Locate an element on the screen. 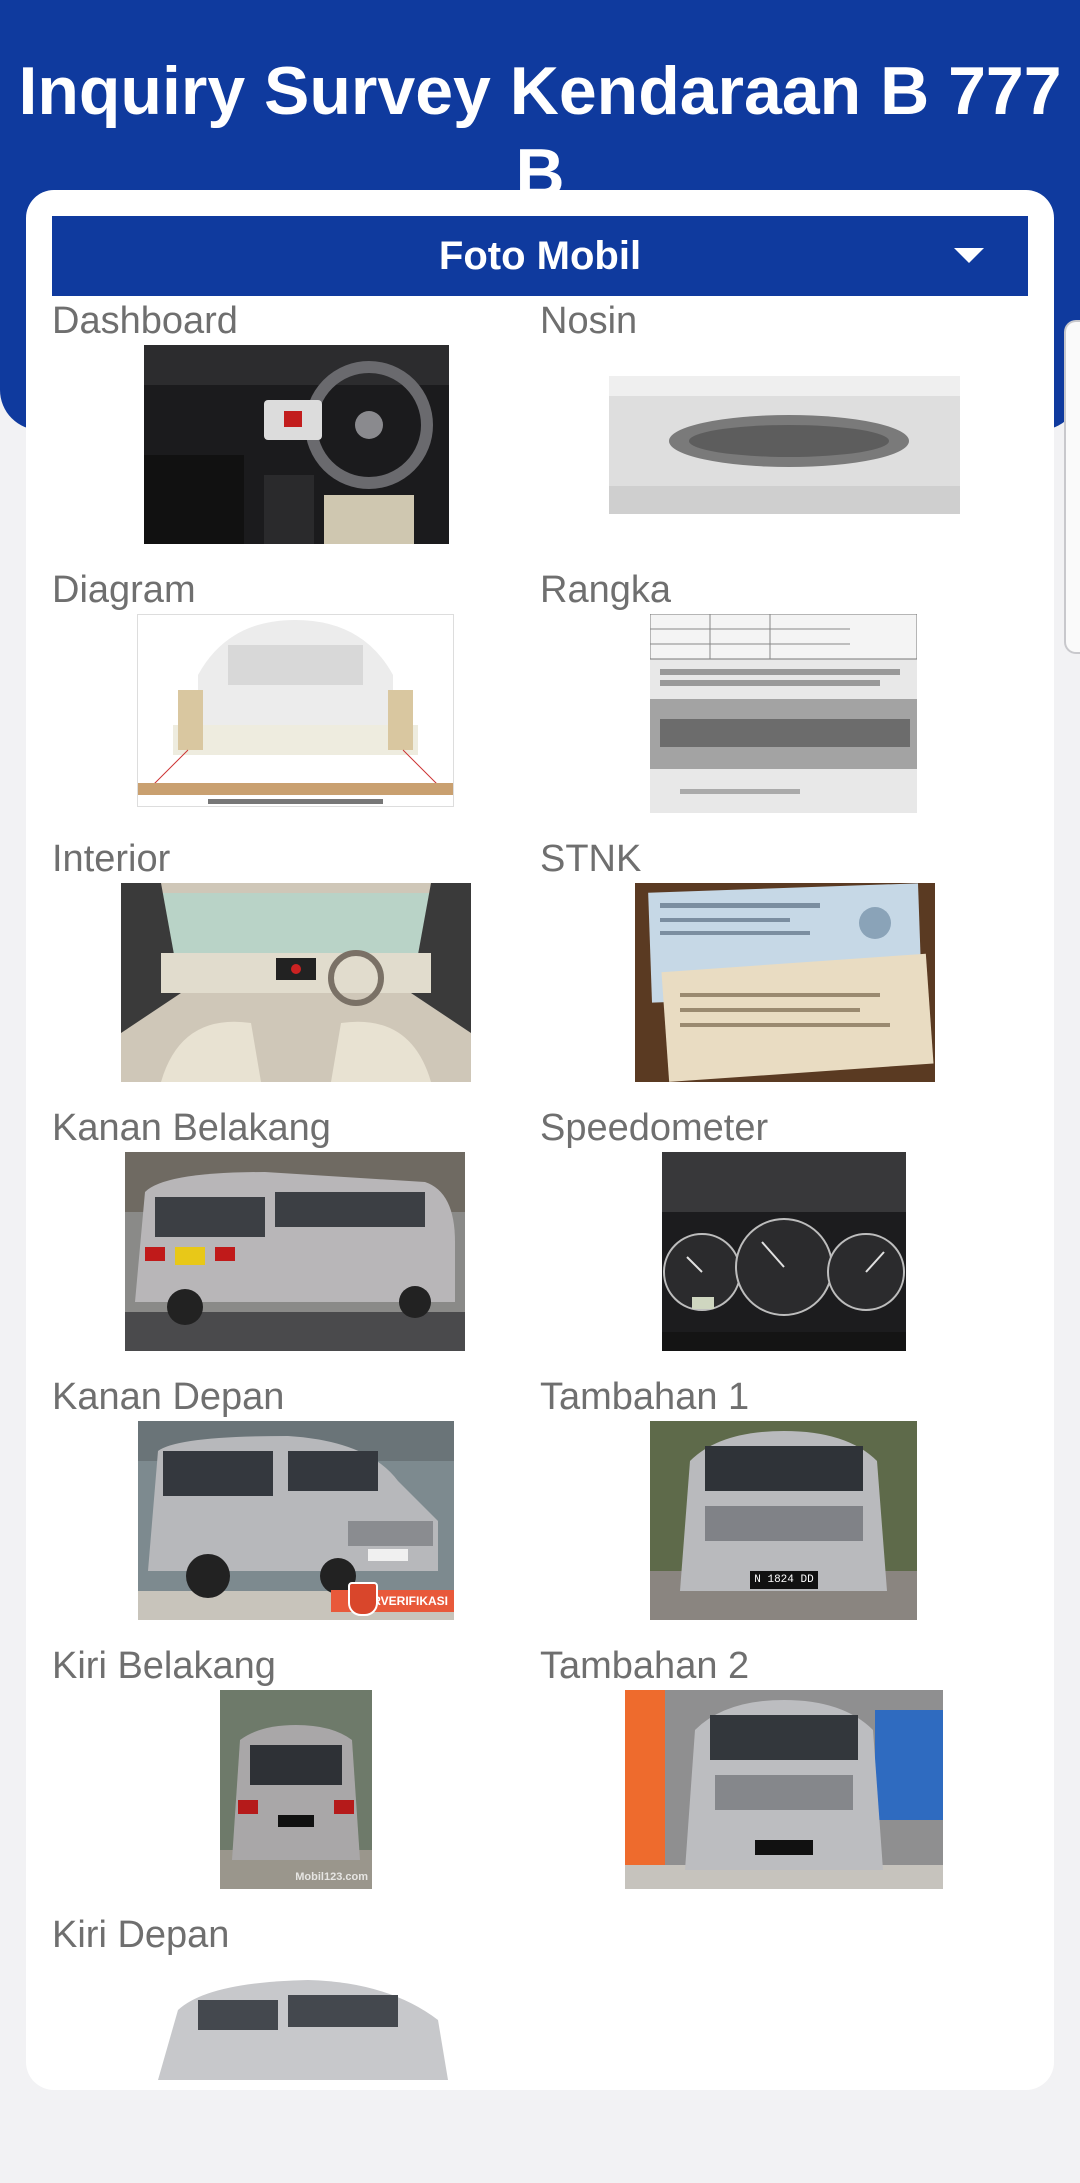 The width and height of the screenshot is (1080, 2183). photo-item-tambahan-2: Tambahan 2 is located at coordinates (784, 1779).